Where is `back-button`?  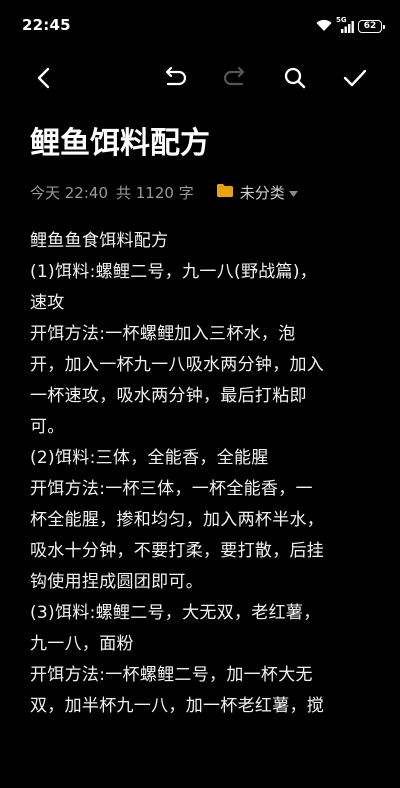 back-button is located at coordinates (44, 80).